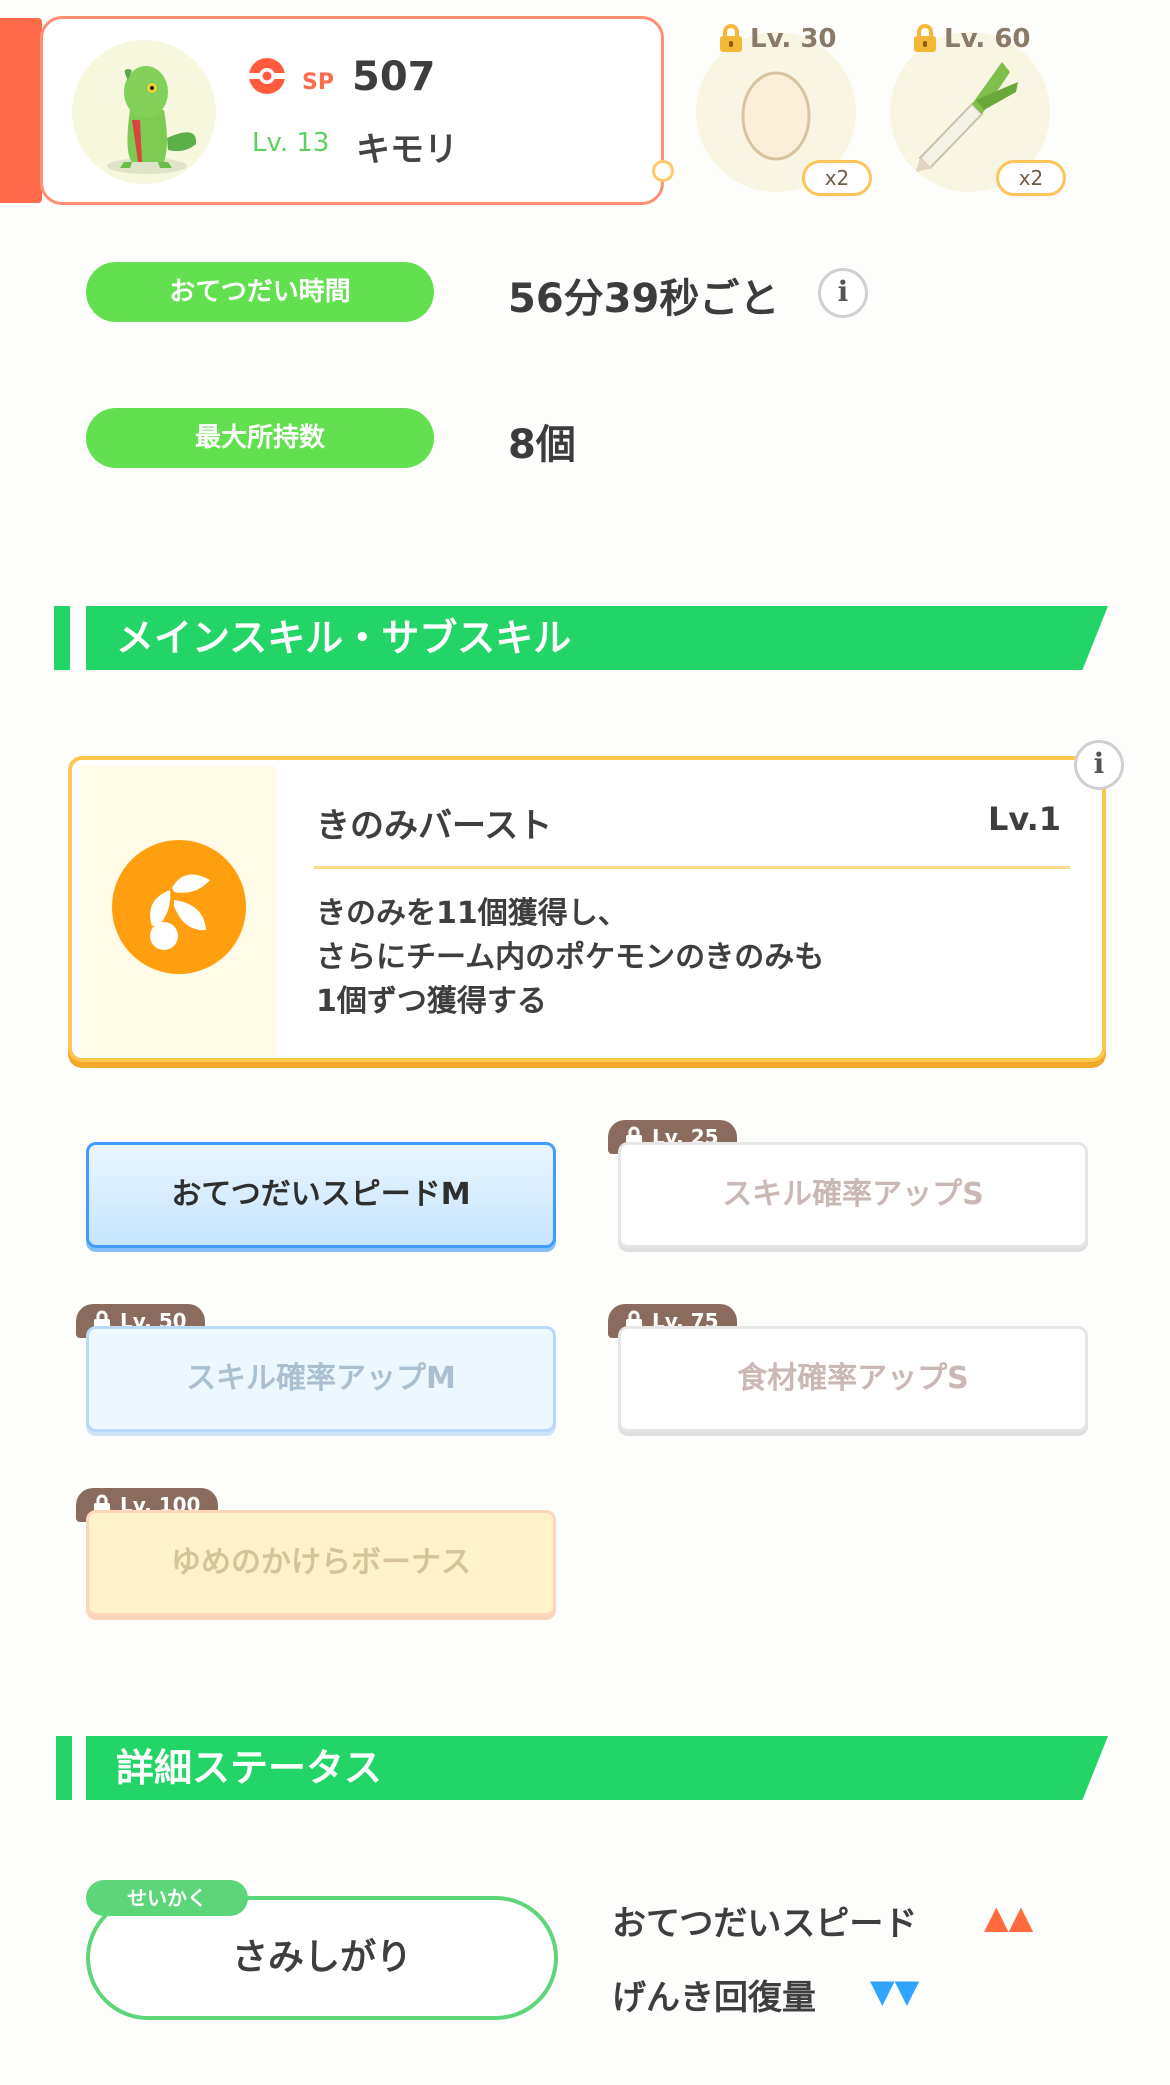 Image resolution: width=1170 pixels, height=2085 pixels. Describe the element at coordinates (249, 1768) in the screenshot. I see `section-title: 詳細ステータス` at that location.